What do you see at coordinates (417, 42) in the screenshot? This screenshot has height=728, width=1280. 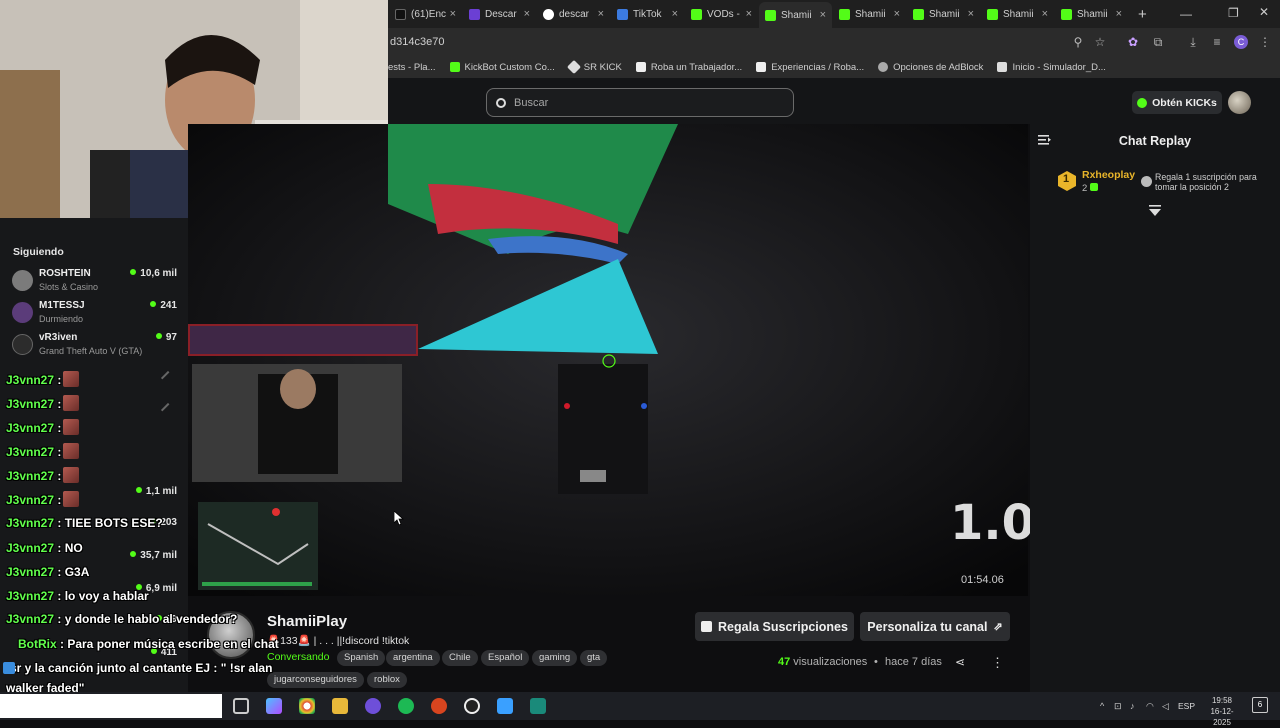 I see `url-text: d314c3e70` at bounding box center [417, 42].